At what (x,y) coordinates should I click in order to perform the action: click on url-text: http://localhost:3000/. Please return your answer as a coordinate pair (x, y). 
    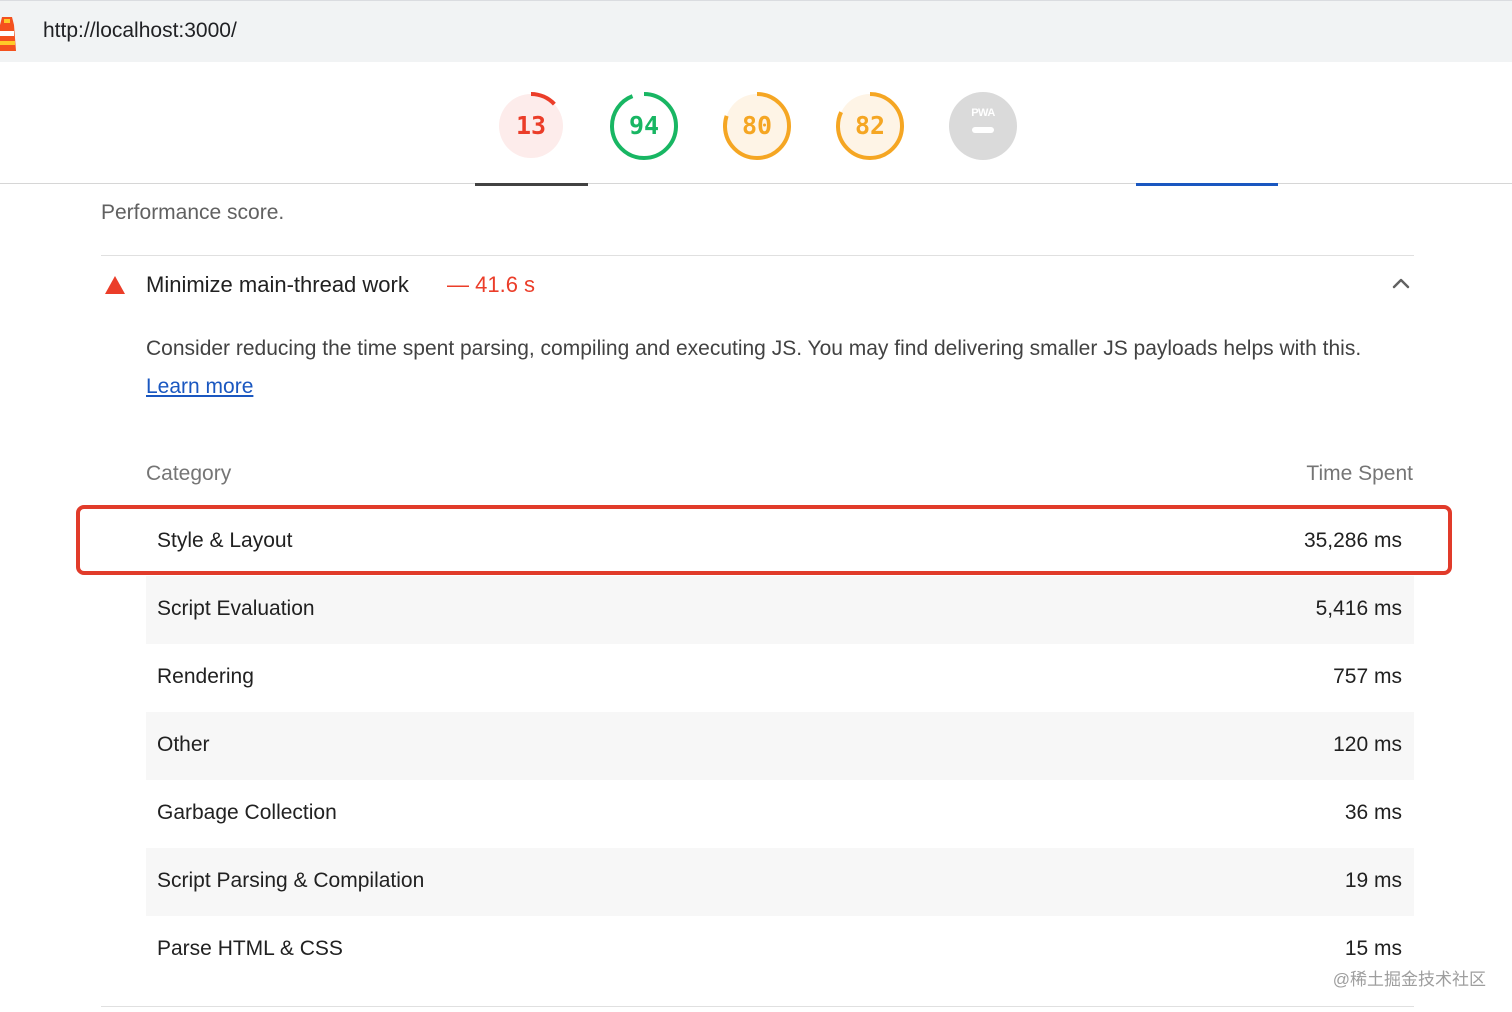
    Looking at the image, I should click on (140, 31).